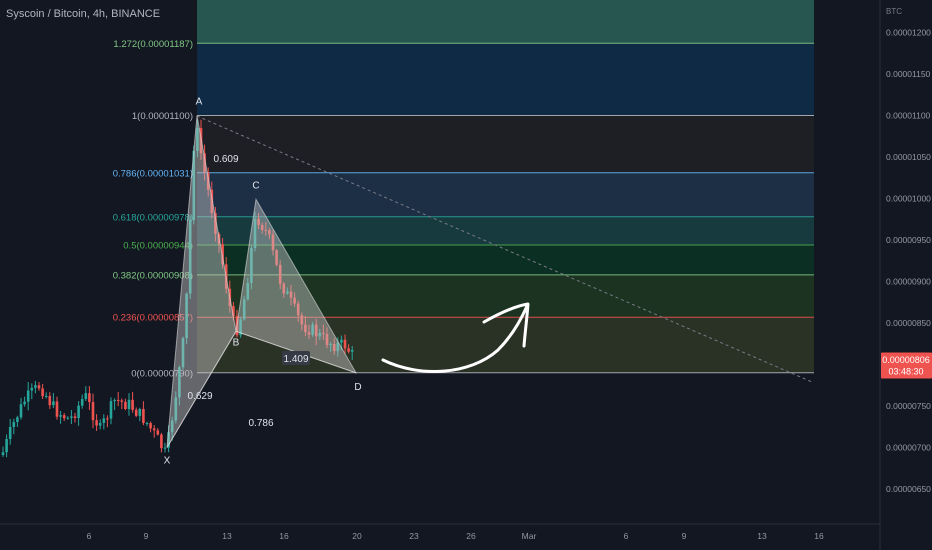  Describe the element at coordinates (153, 173) in the screenshot. I see `fib-label-2: 0.786(0.00001031)` at that location.